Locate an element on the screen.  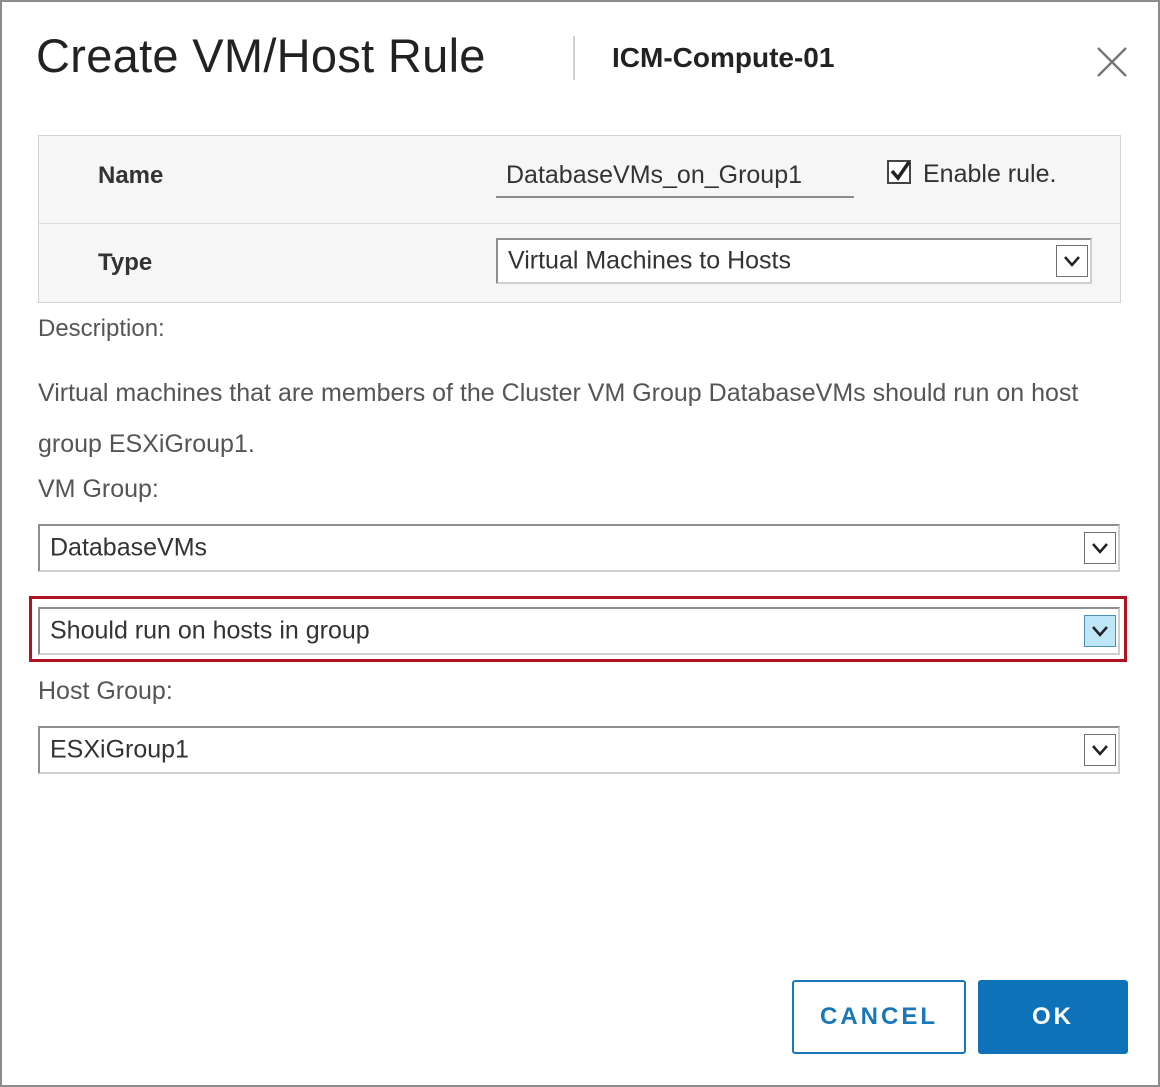
vm-group-select: DatabaseVMs is located at coordinates (579, 548).